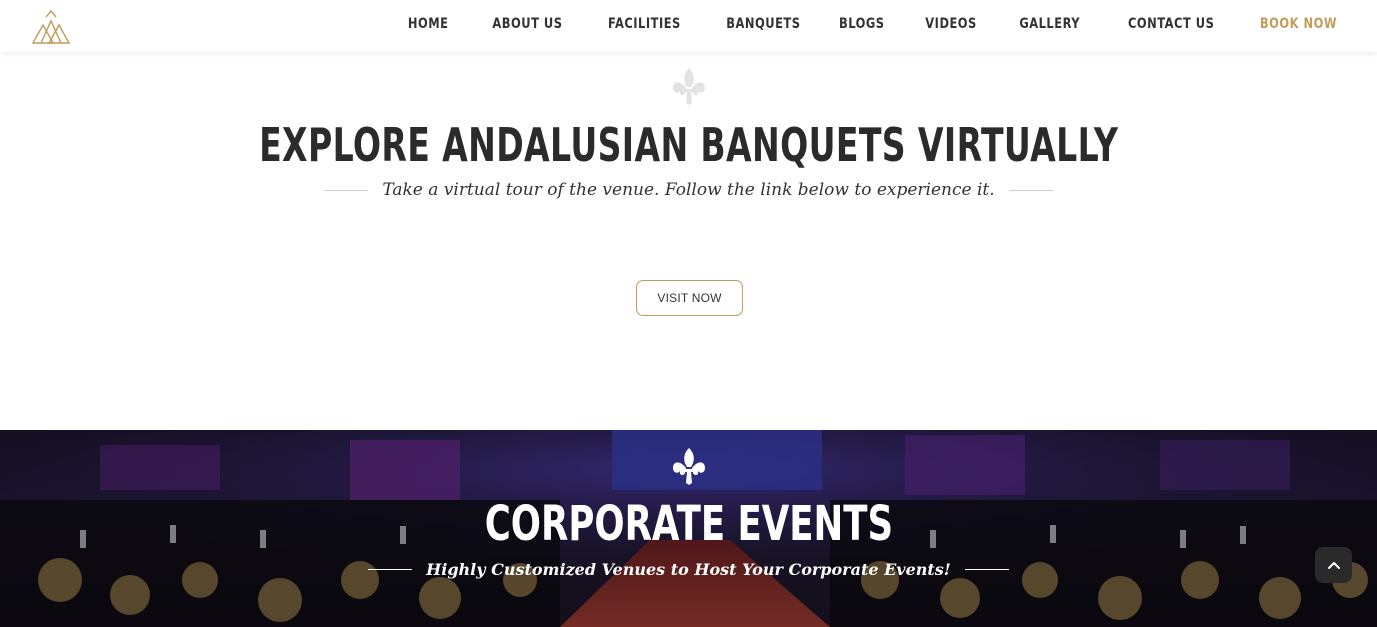  I want to click on nav-gallery: GALLERY, so click(1049, 24).